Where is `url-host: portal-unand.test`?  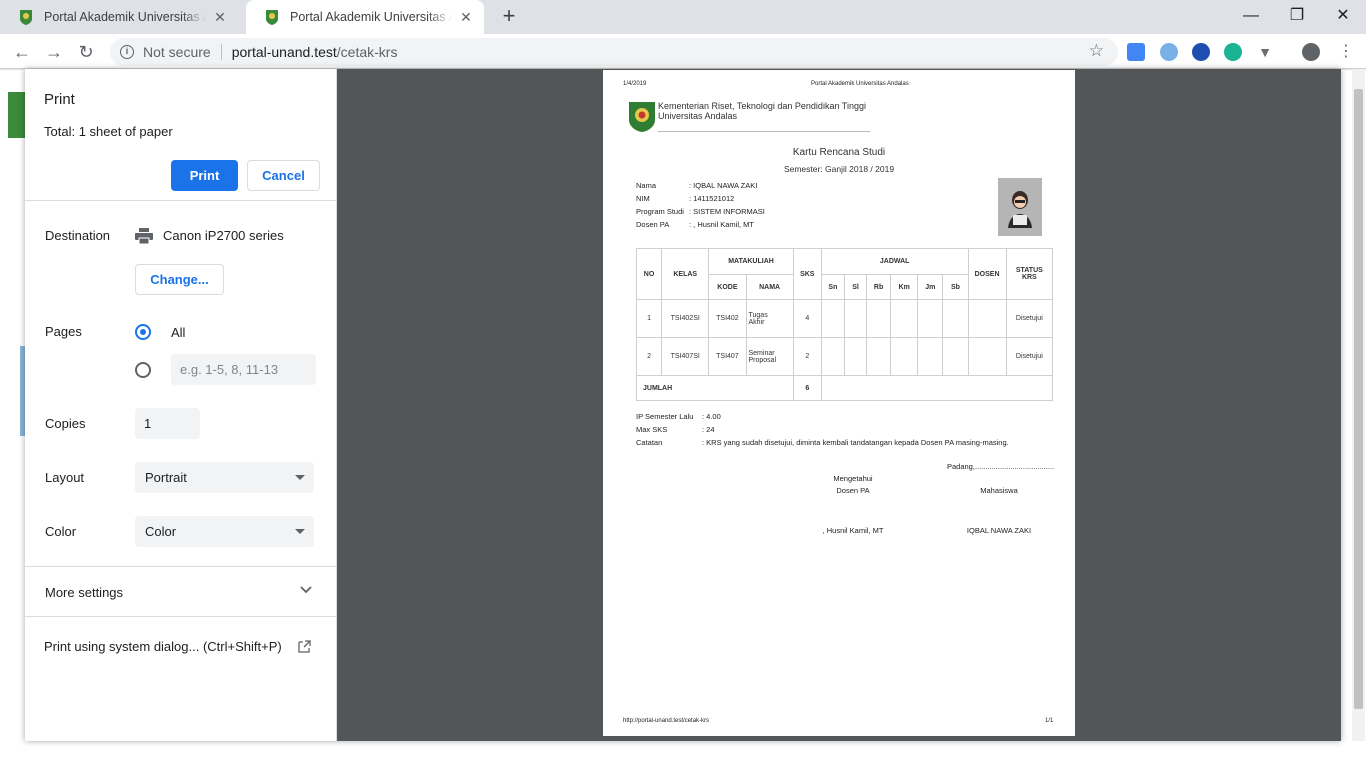
url-host: portal-unand.test is located at coordinates (284, 52).